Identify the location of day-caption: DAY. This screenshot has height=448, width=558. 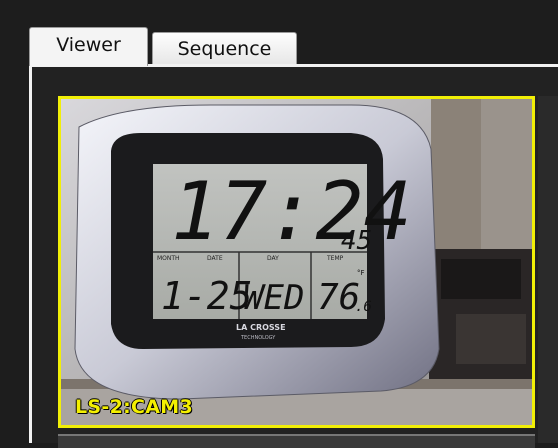
(273, 258).